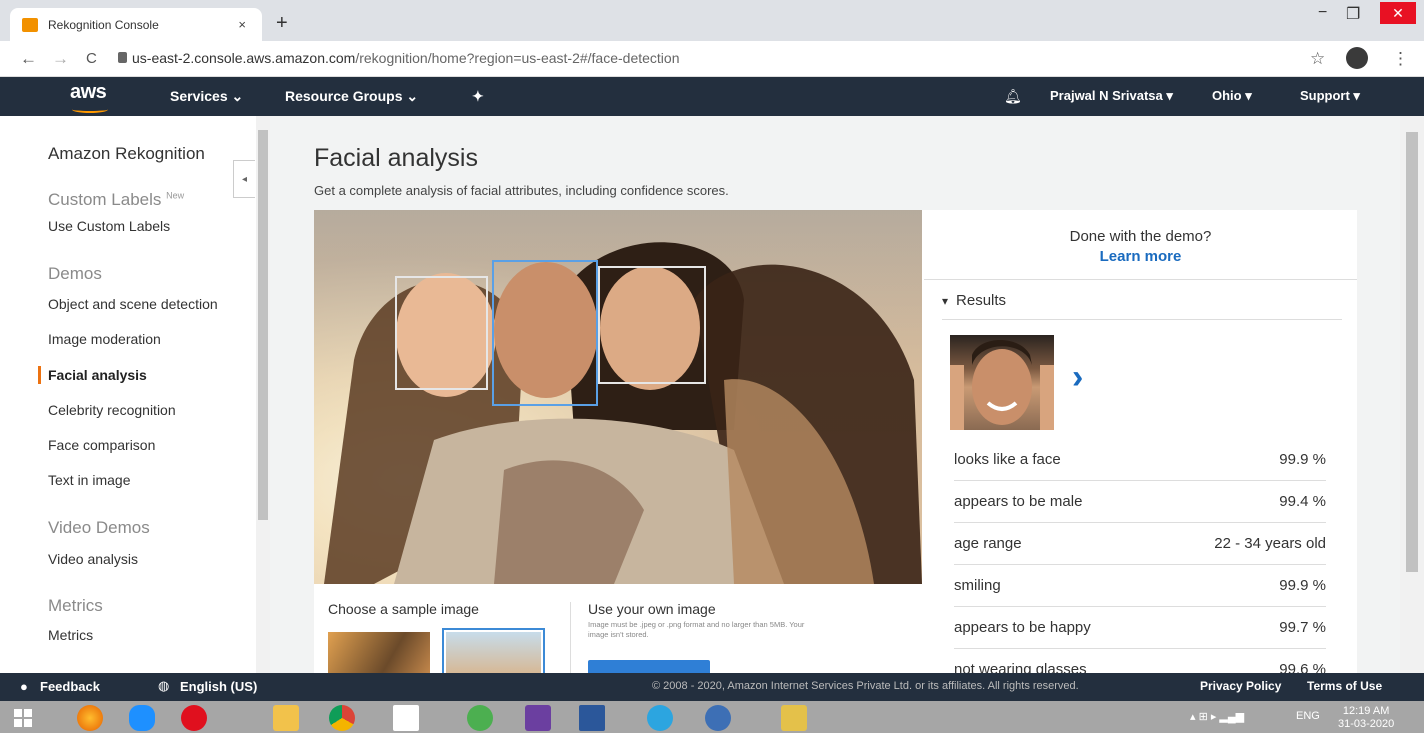  What do you see at coordinates (652, 609) in the screenshot?
I see `own-image-title: Use your own image` at bounding box center [652, 609].